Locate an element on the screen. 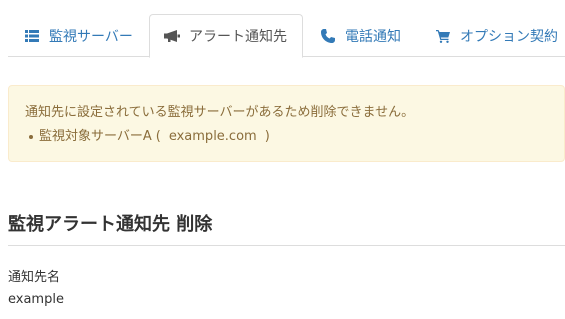  bullet-icon is located at coordinates (31, 137).